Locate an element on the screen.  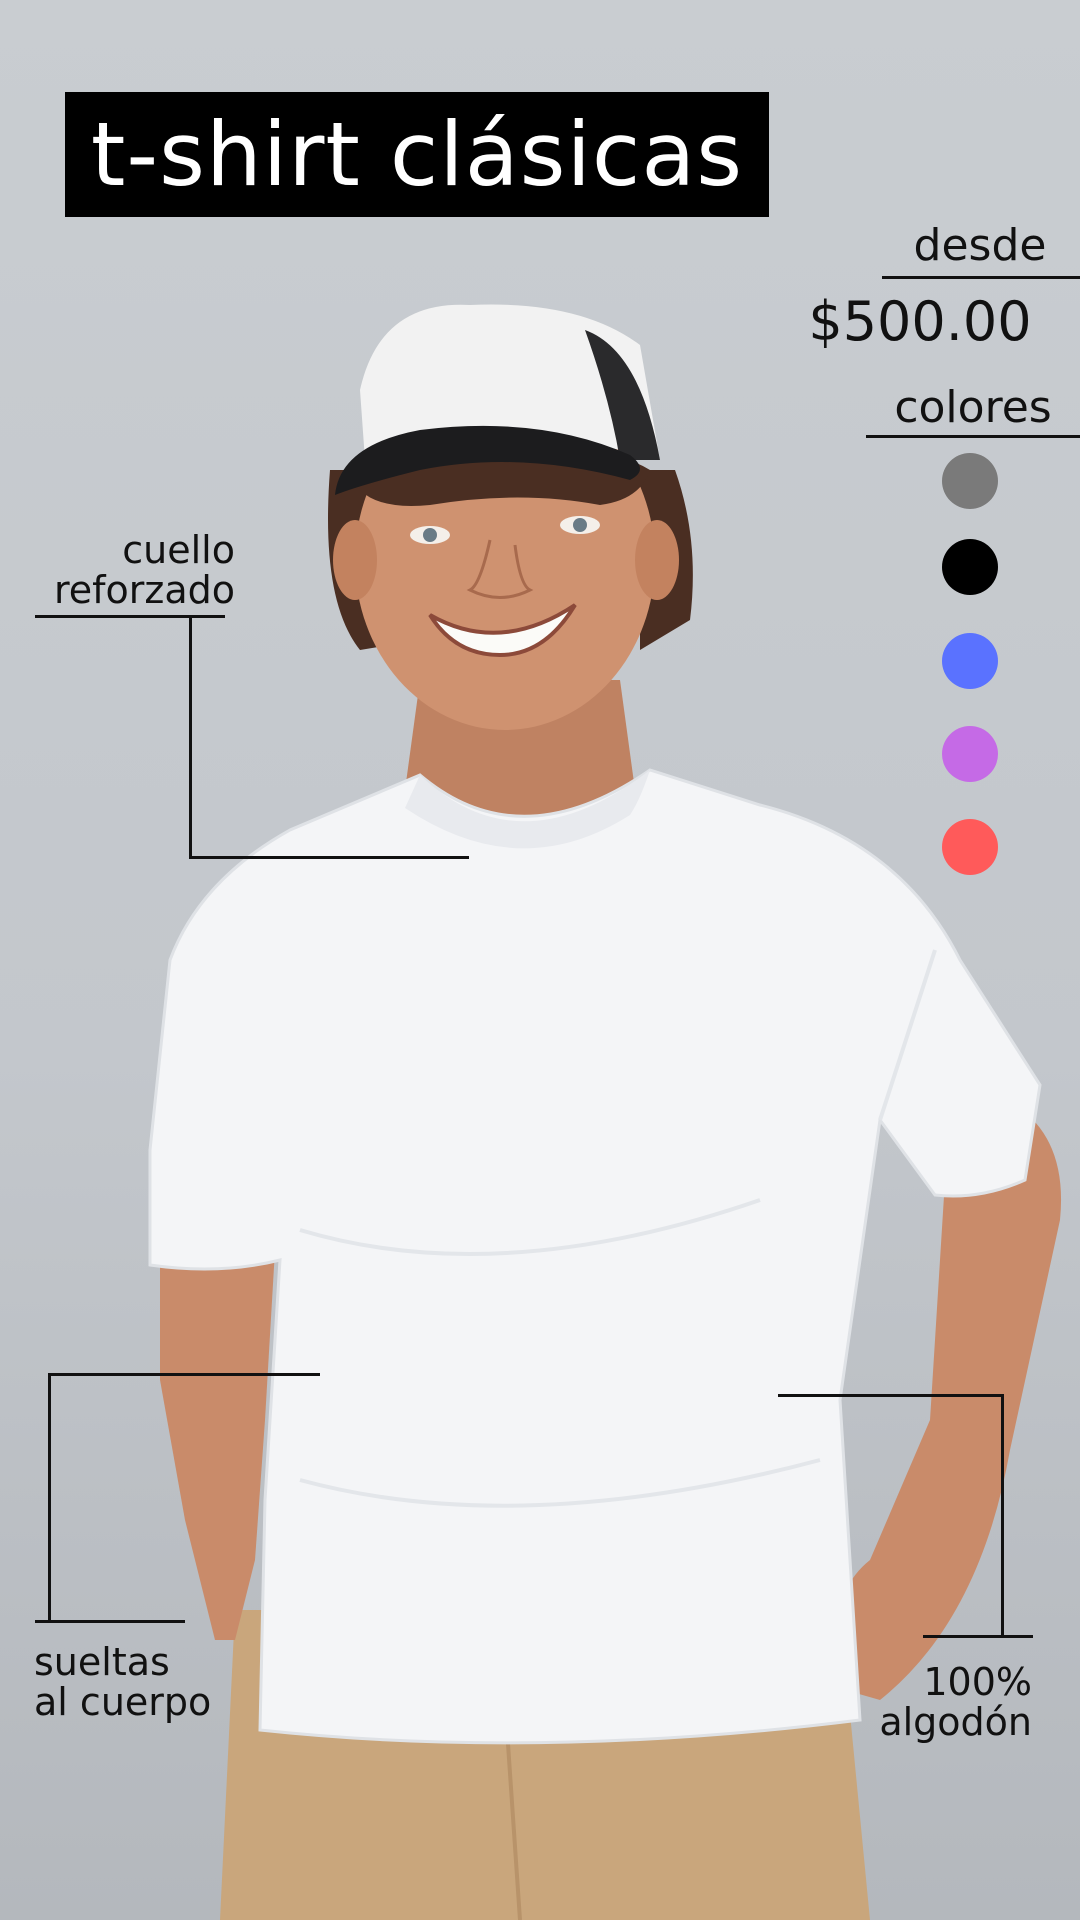
color-swatch-gris is located at coordinates (970, 481).